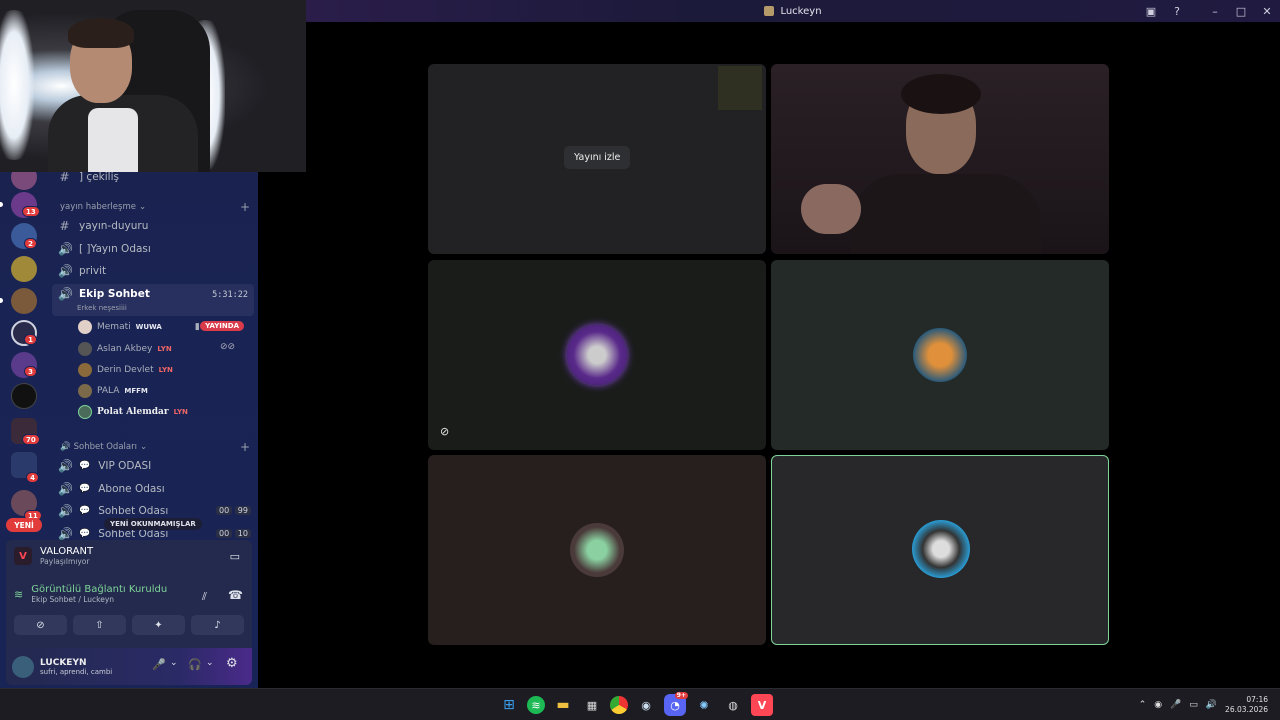 The width and height of the screenshot is (1280, 720). Describe the element at coordinates (1215, 11) in the screenshot. I see `minimize-icon: –` at that location.